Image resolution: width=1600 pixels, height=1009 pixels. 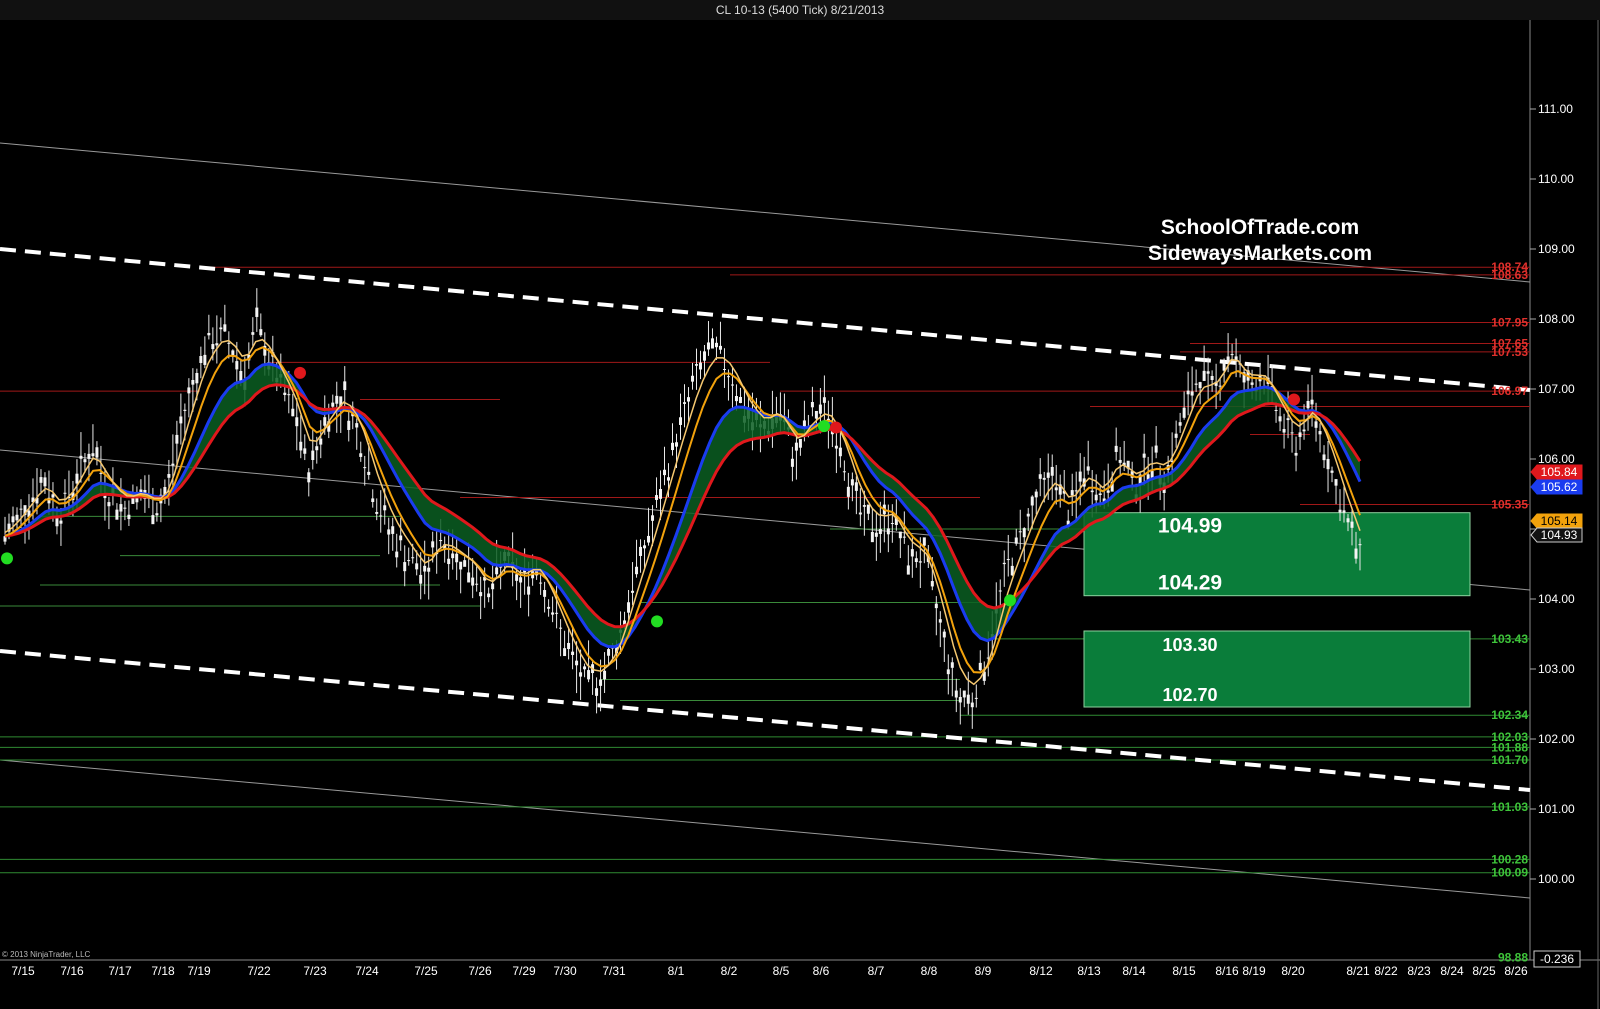 I want to click on sell-signal-dot, so click(x=836, y=427).